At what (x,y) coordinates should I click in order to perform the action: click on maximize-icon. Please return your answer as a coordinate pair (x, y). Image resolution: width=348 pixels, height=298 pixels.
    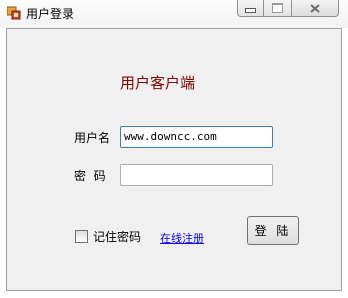
    Looking at the image, I should click on (277, 8).